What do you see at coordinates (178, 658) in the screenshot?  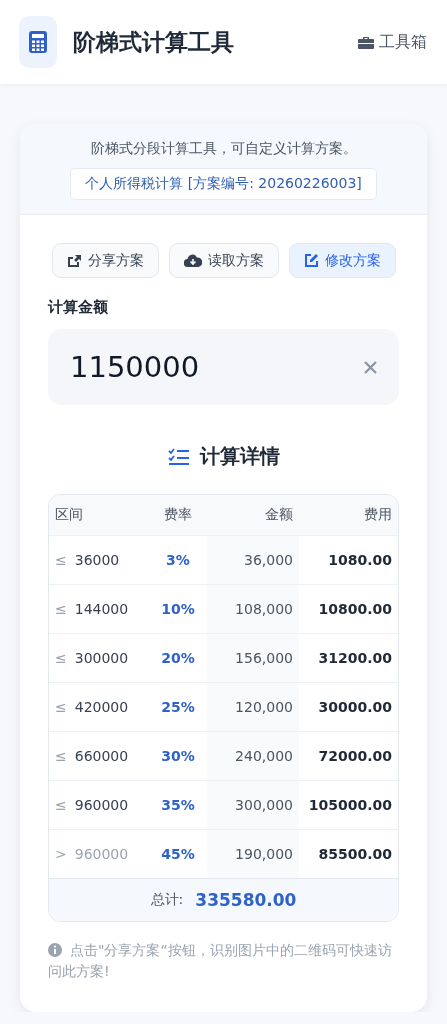 I see `rate-cell-text: 20%` at bounding box center [178, 658].